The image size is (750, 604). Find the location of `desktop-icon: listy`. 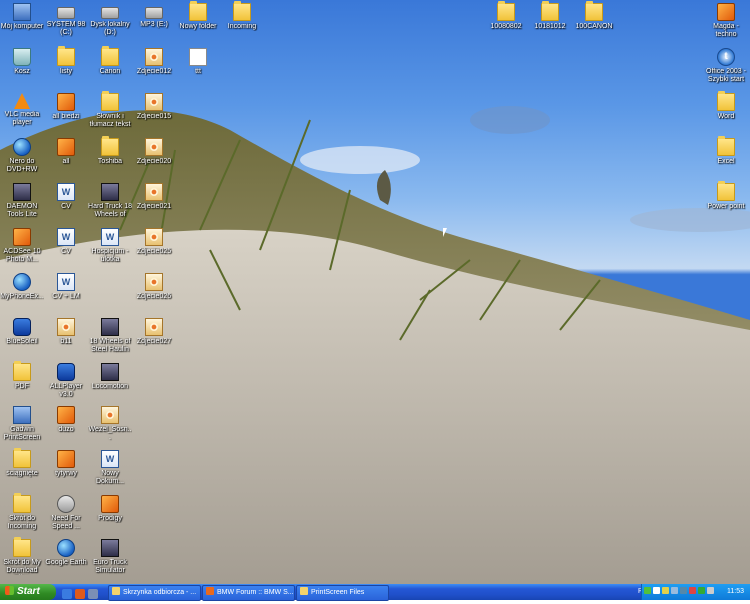

desktop-icon: listy is located at coordinates (66, 62).